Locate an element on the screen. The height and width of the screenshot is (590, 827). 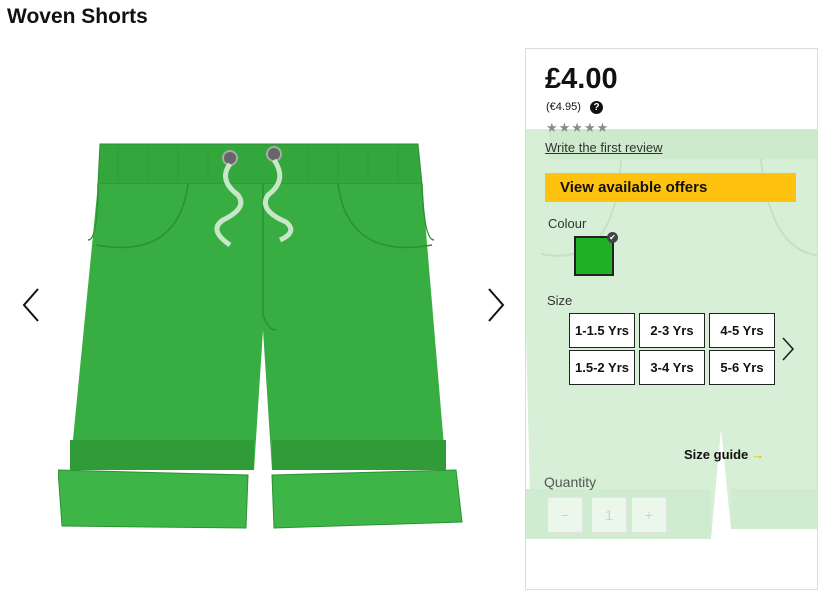
colour-label: Colour is located at coordinates (567, 223).